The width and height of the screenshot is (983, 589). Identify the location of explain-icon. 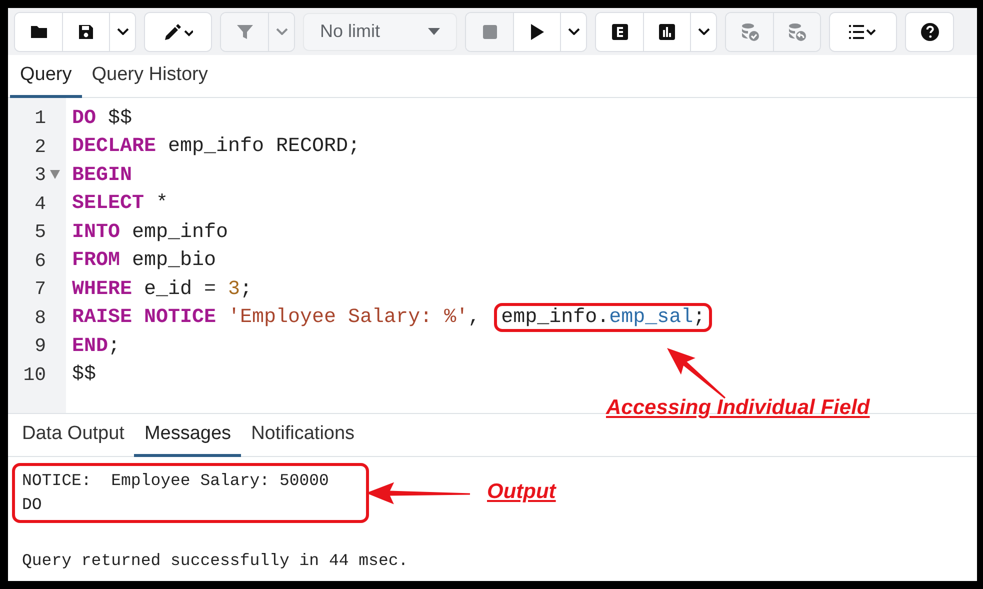
(620, 32).